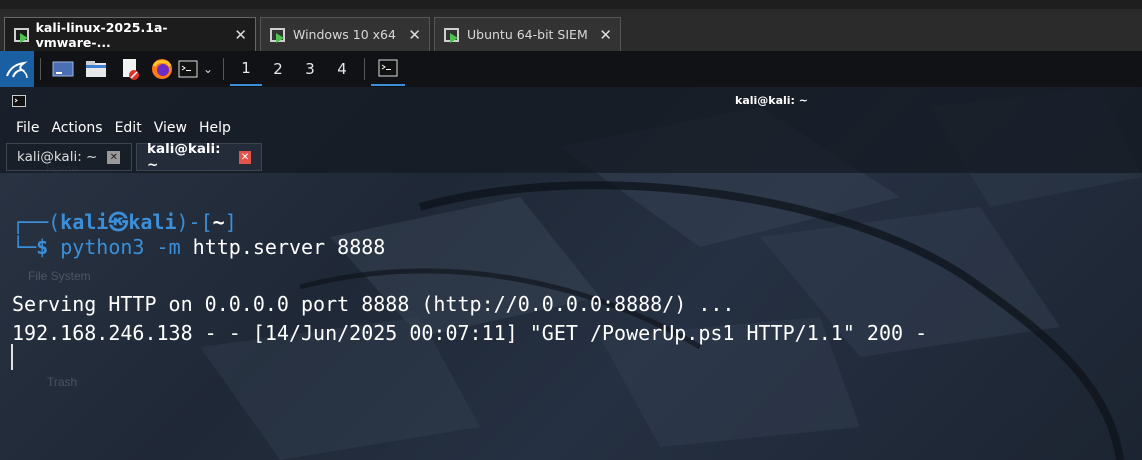 This screenshot has height=460, width=1142. Describe the element at coordinates (12, 357) in the screenshot. I see `text-cursor` at that location.